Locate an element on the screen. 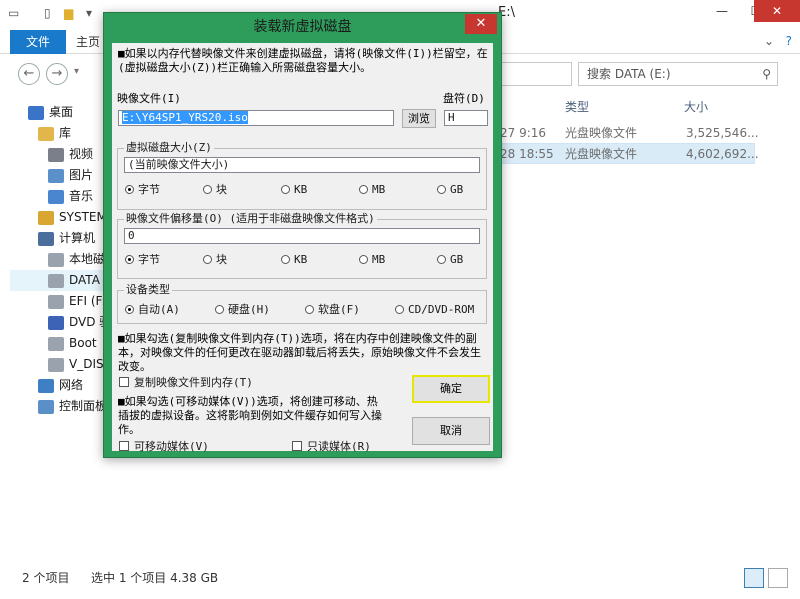  details-view-icon is located at coordinates (754, 578).